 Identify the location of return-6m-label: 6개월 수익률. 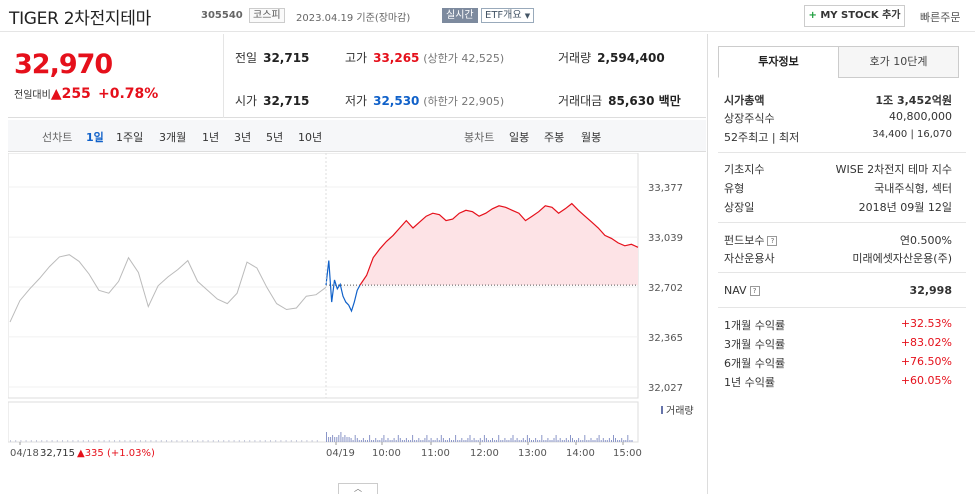
(755, 363).